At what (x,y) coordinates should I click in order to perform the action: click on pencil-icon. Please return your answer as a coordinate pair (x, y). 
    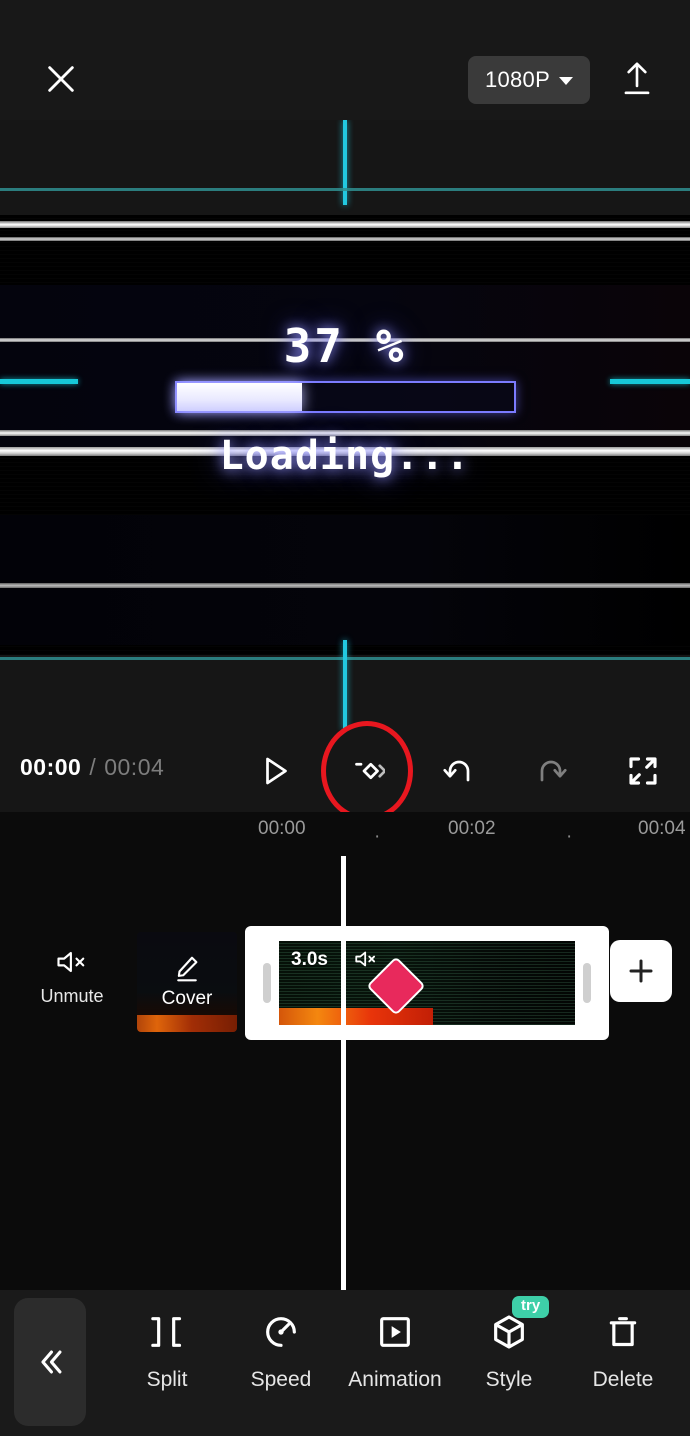
    Looking at the image, I should click on (187, 969).